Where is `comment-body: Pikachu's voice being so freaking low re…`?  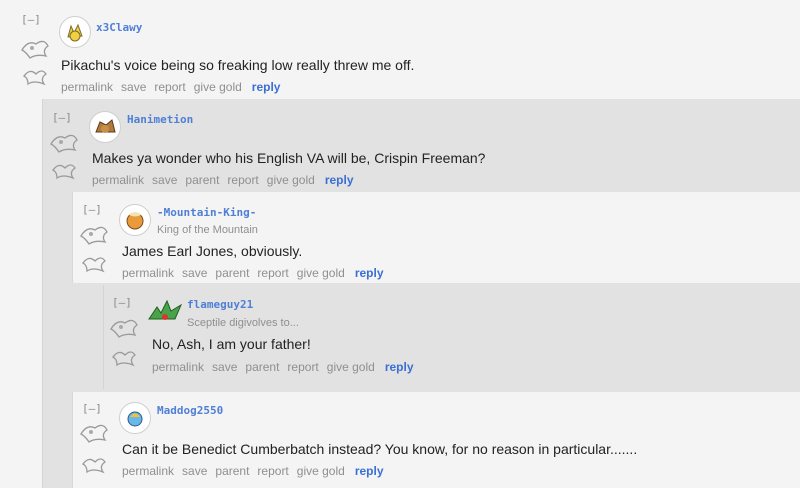 comment-body: Pikachu's voice being so freaking low re… is located at coordinates (238, 65).